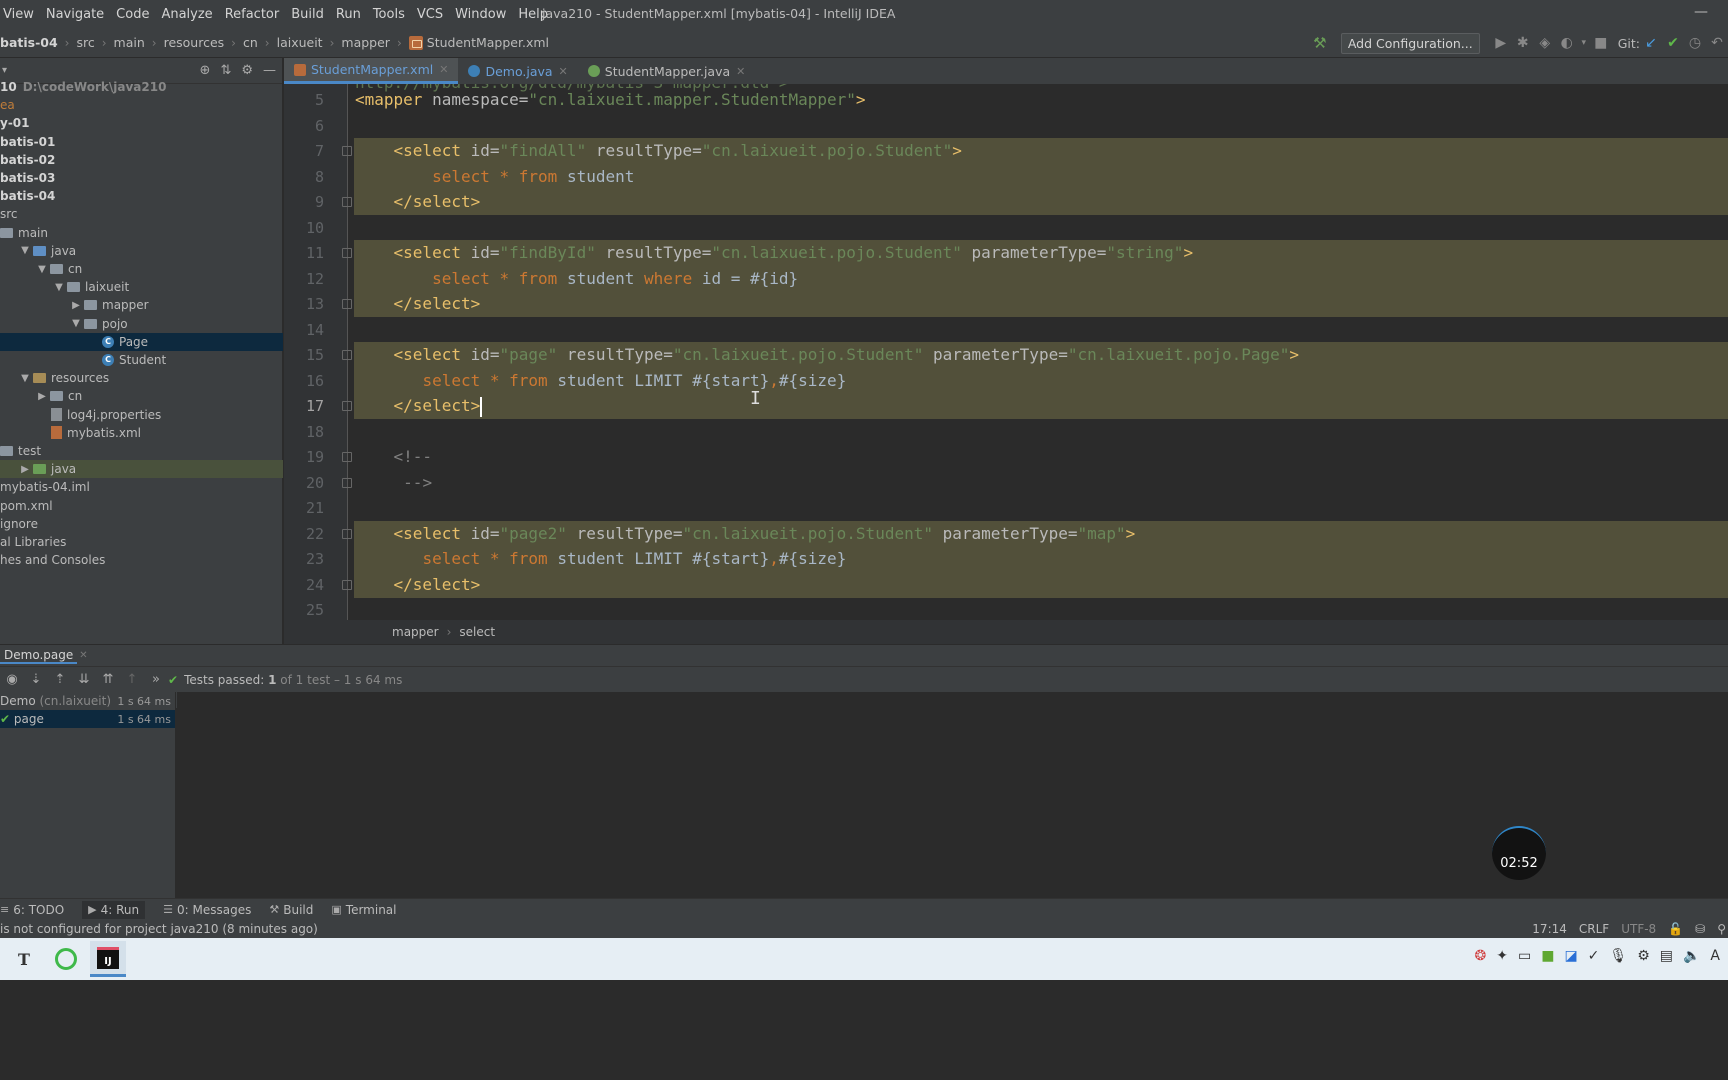 This screenshot has width=1728, height=1080. What do you see at coordinates (477, 632) in the screenshot?
I see `breadcrumb-select: select` at bounding box center [477, 632].